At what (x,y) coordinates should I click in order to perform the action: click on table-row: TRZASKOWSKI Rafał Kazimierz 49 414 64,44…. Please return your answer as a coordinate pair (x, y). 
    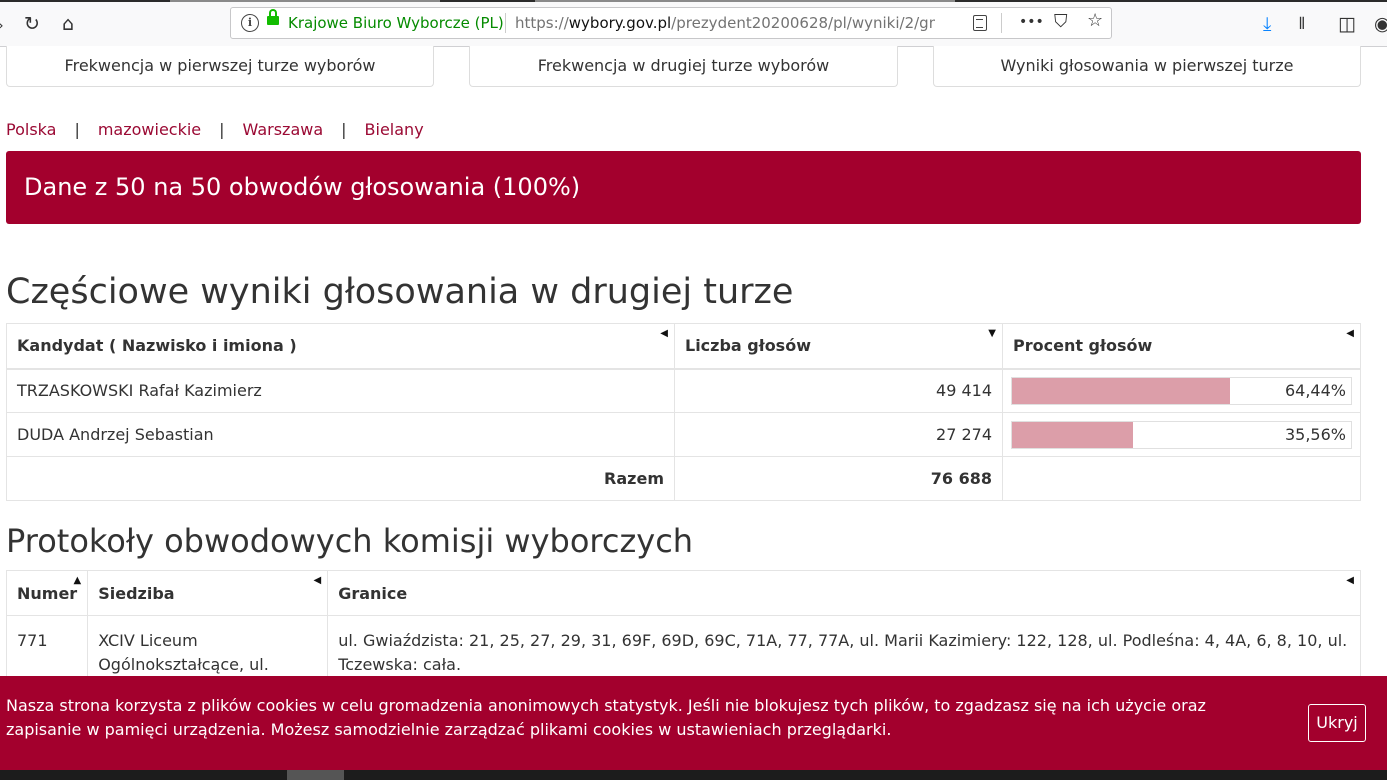
    Looking at the image, I should click on (683, 390).